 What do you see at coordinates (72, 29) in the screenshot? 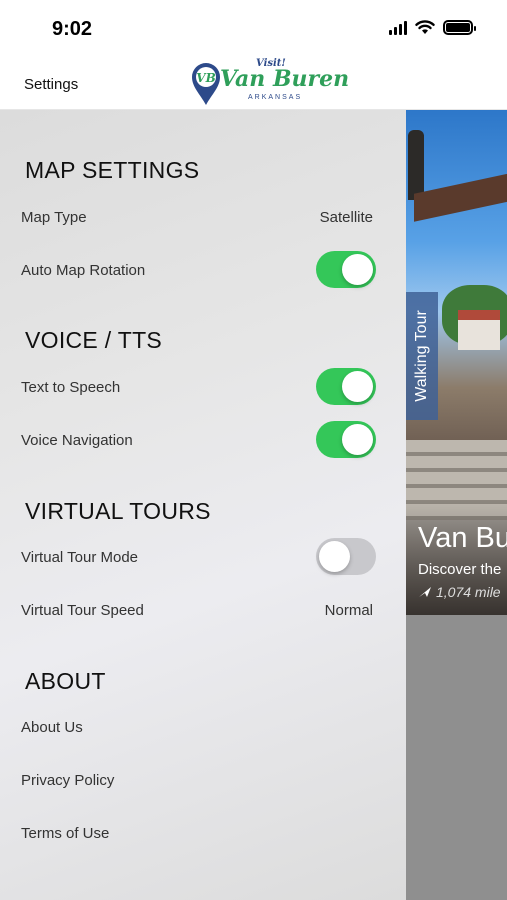
I see `status-time: 9:02` at bounding box center [72, 29].